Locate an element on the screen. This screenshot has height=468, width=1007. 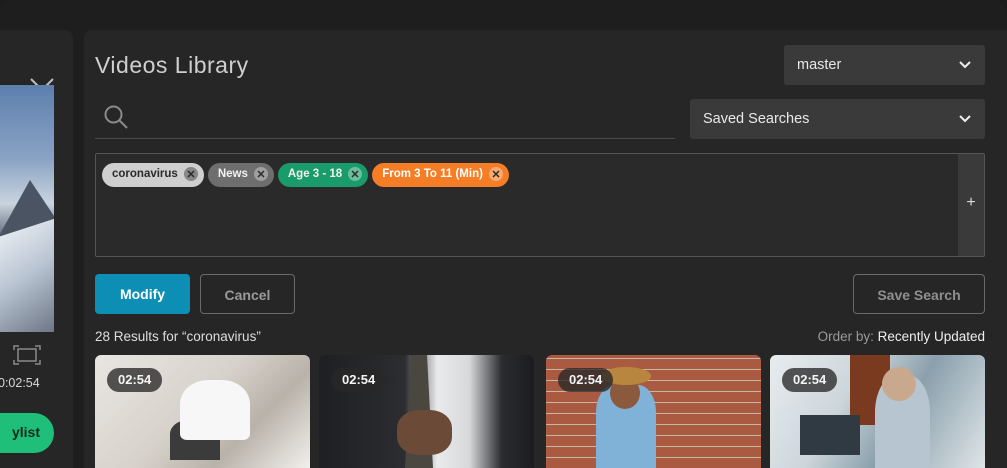
fullscreen-icon is located at coordinates (27, 355).